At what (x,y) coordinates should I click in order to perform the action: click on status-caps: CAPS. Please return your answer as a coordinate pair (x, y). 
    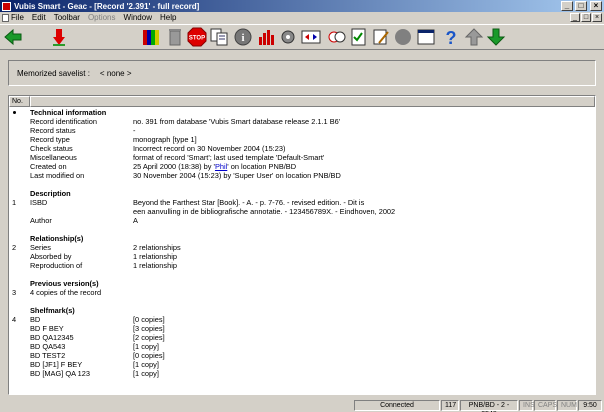
    Looking at the image, I should click on (545, 405).